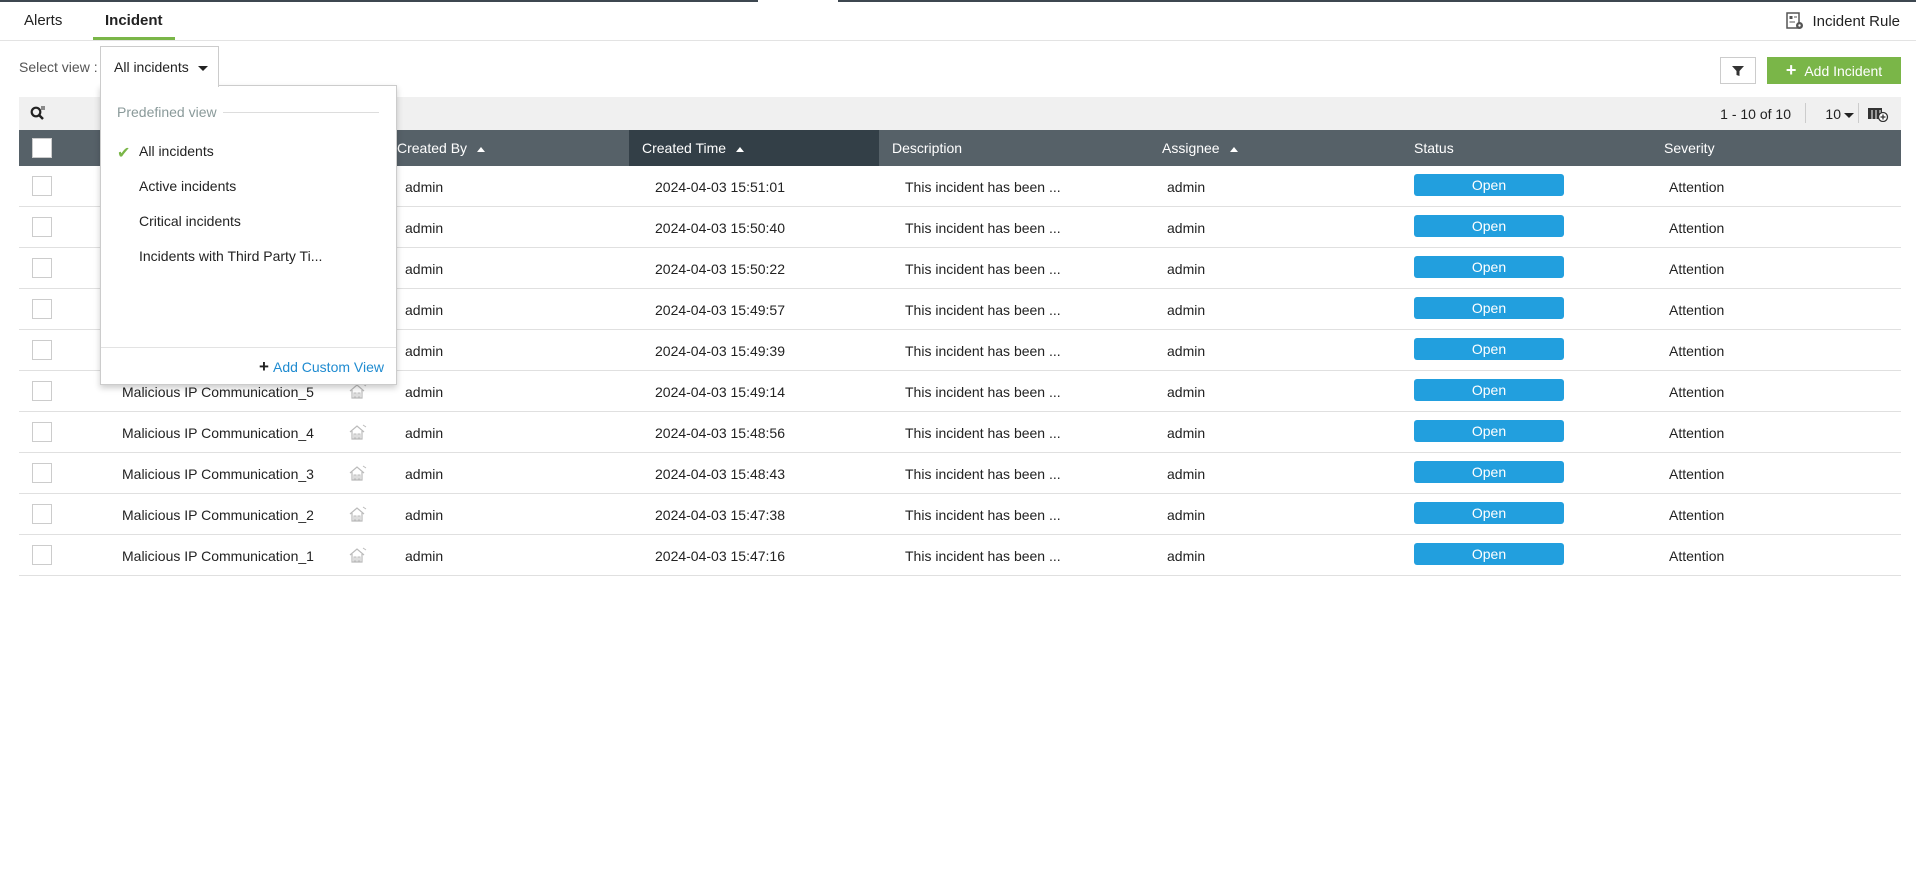  What do you see at coordinates (176, 151) in the screenshot?
I see `view-option-all: All incidents` at bounding box center [176, 151].